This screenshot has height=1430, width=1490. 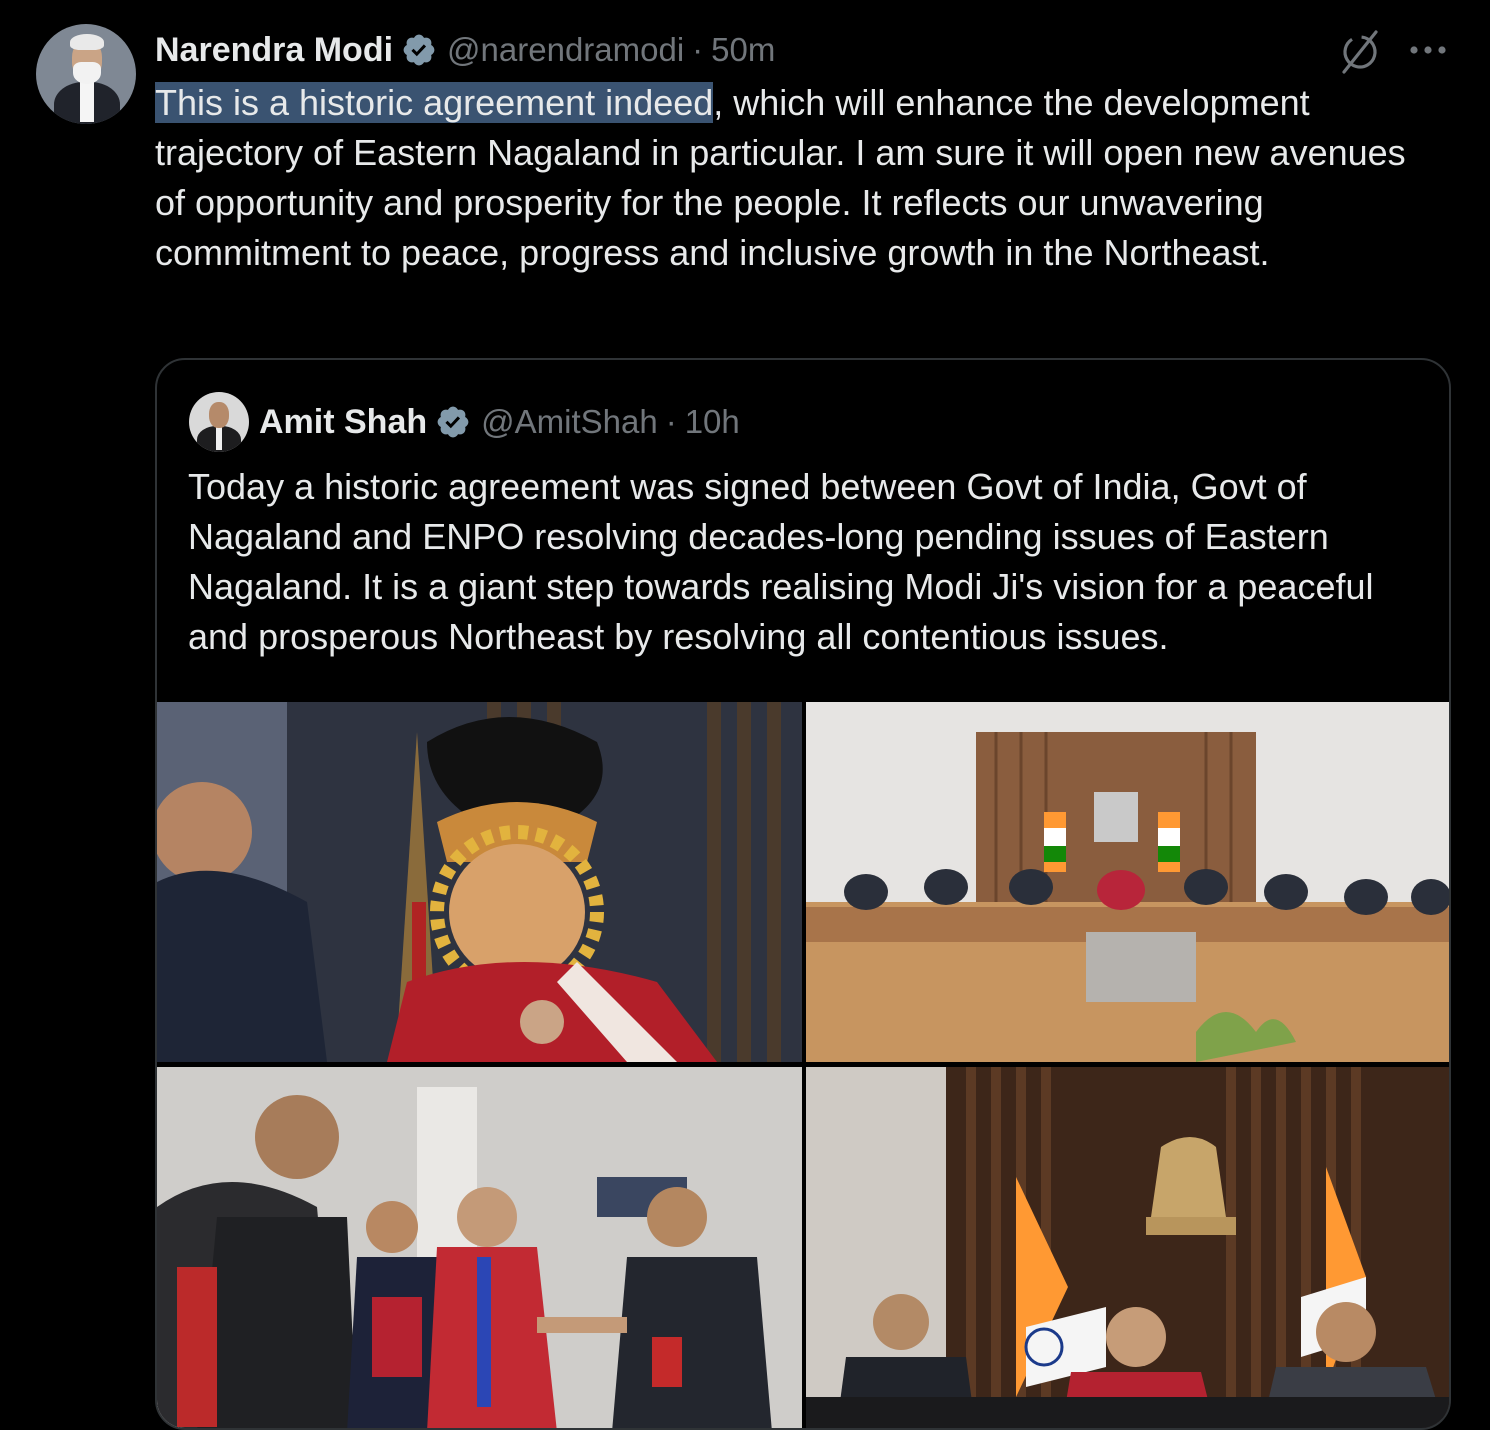 What do you see at coordinates (1360, 52) in the screenshot?
I see `grok-icon` at bounding box center [1360, 52].